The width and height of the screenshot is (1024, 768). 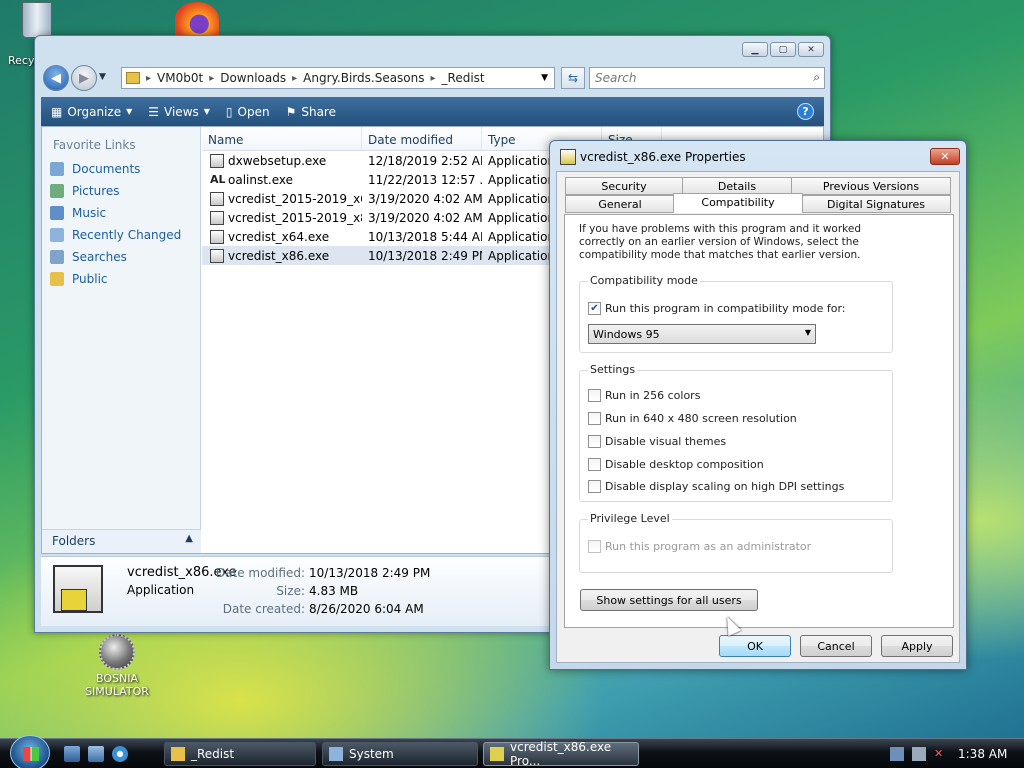 What do you see at coordinates (836, 646) in the screenshot?
I see `cancel-button: Cancel` at bounding box center [836, 646].